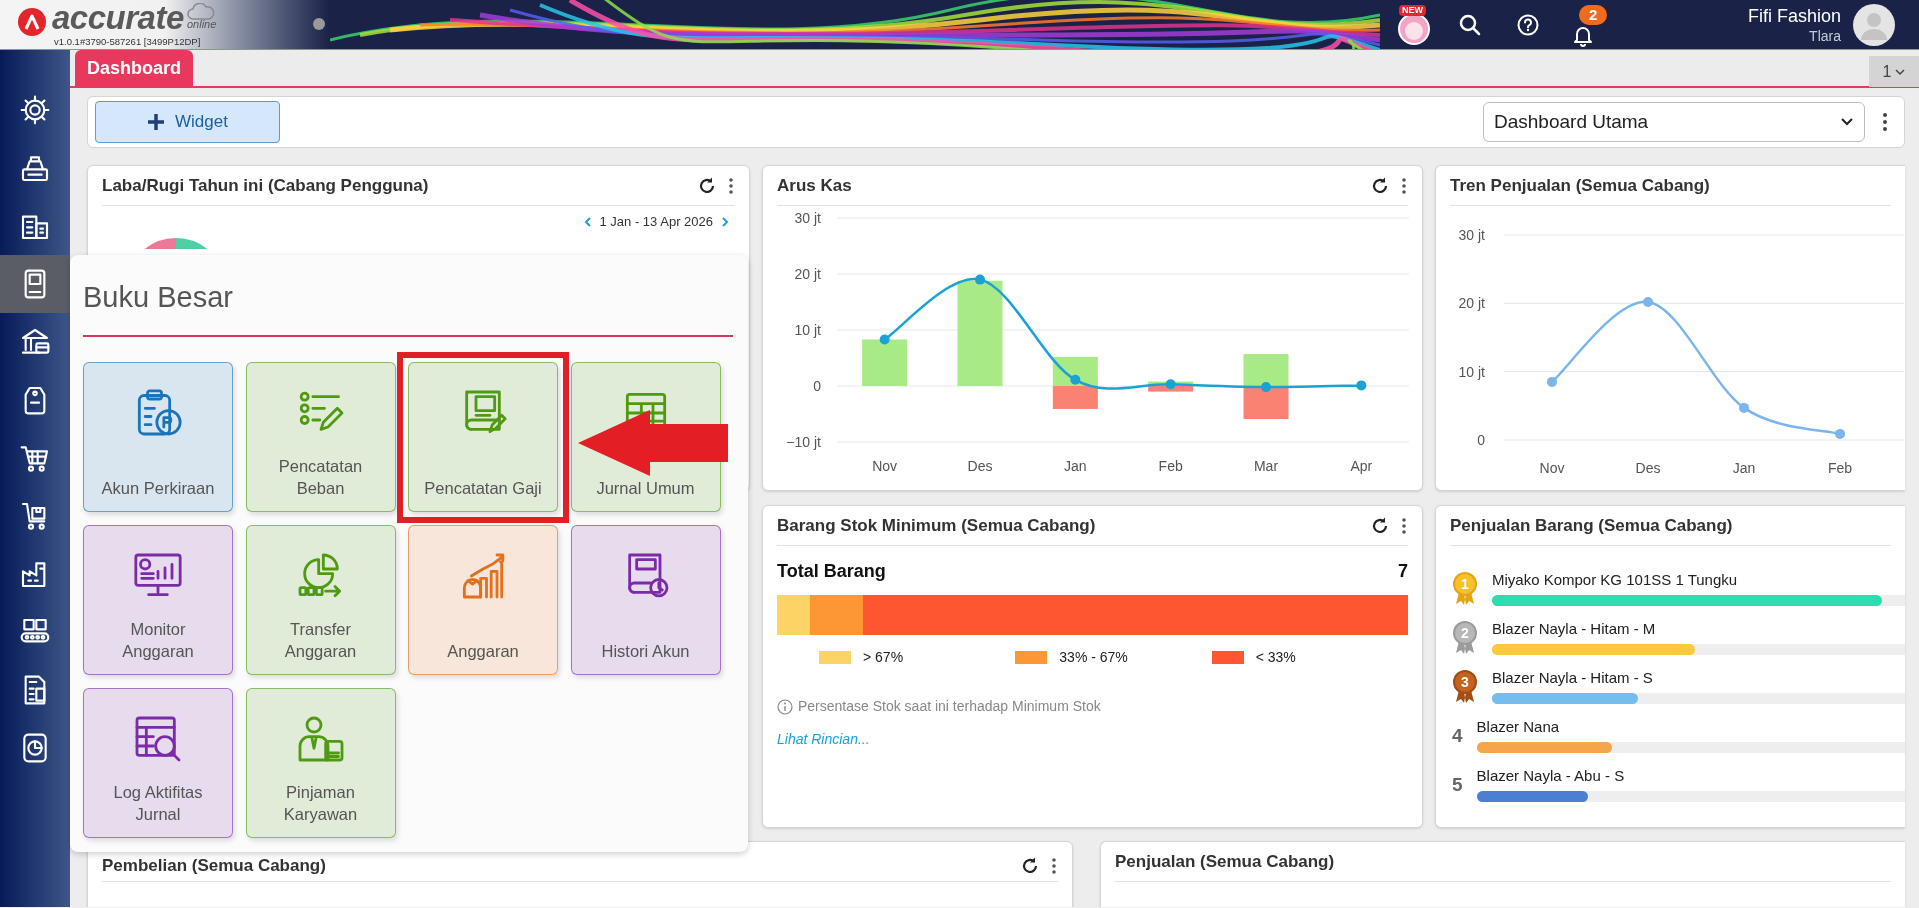 Image resolution: width=1919 pixels, height=908 pixels. I want to click on axis-category-label: Apr, so click(1361, 466).